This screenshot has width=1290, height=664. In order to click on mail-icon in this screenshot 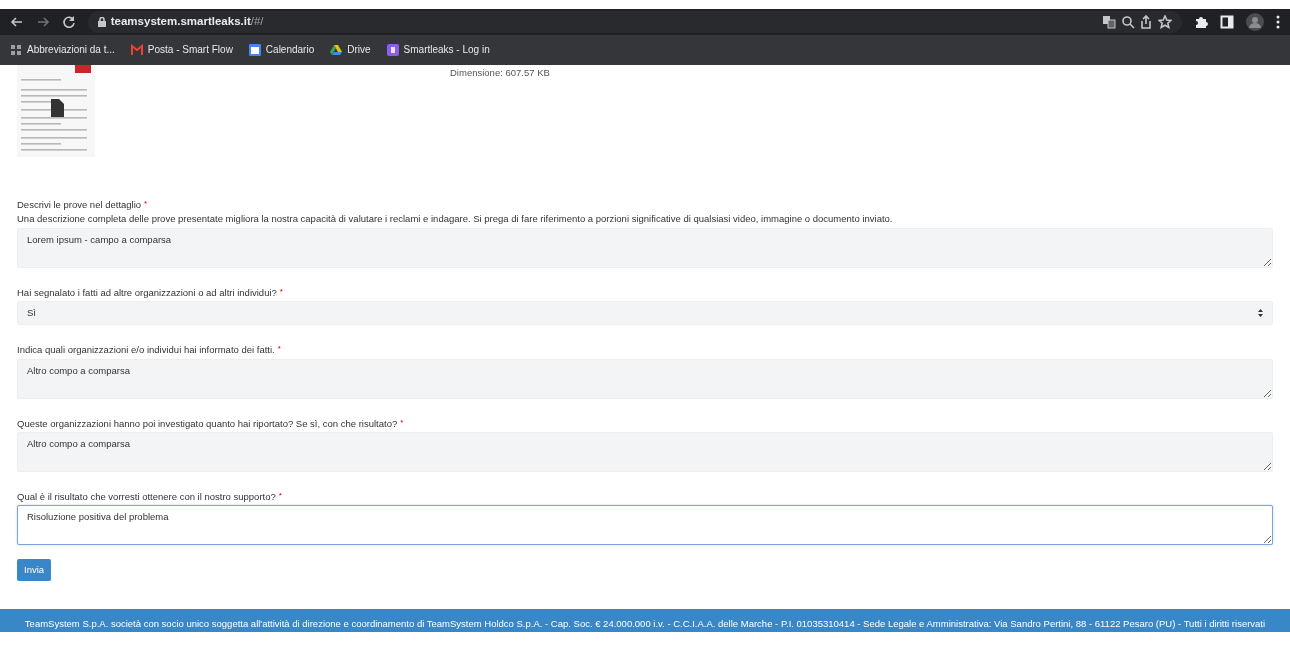, I will do `click(136, 50)`.